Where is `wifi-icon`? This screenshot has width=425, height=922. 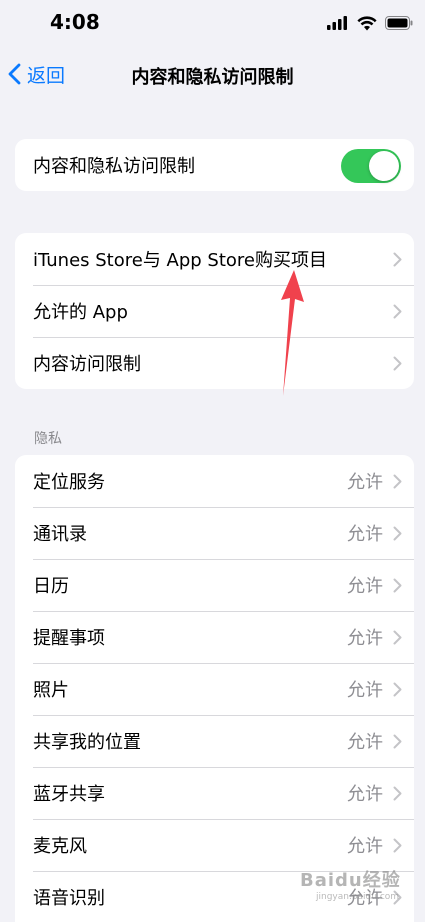
wifi-icon is located at coordinates (367, 22).